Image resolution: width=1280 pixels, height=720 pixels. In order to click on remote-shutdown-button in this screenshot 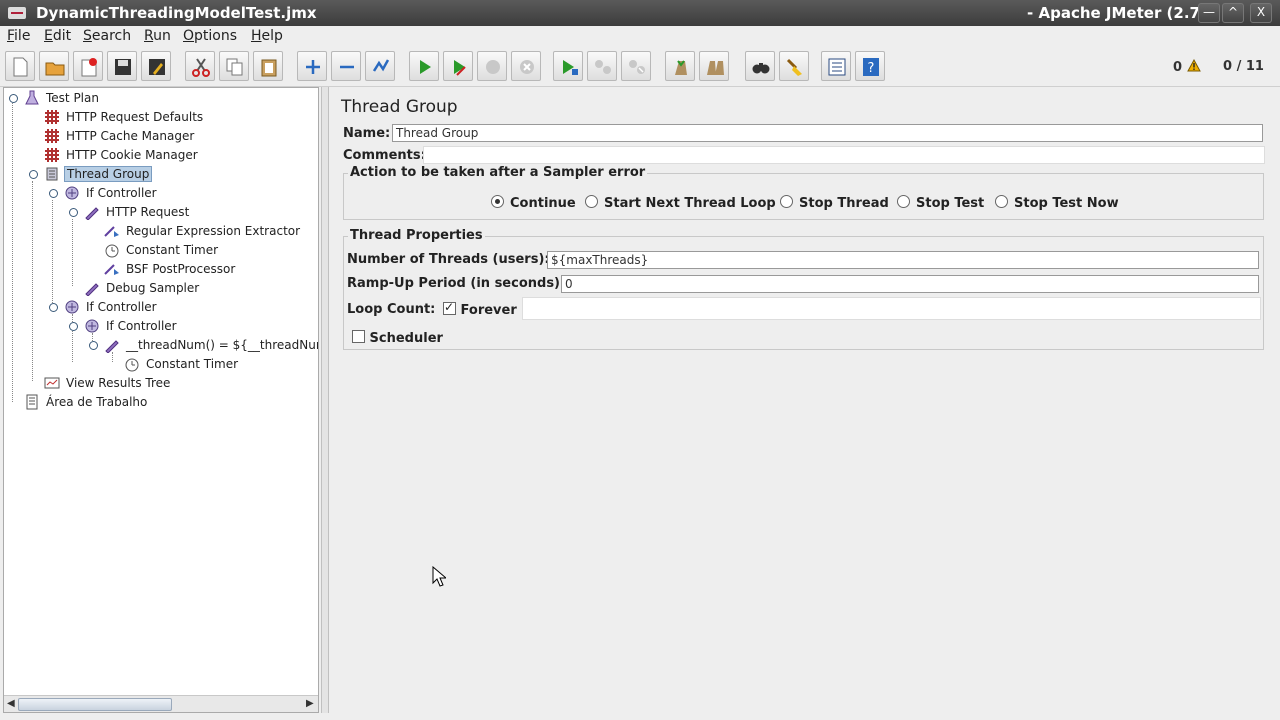, I will do `click(636, 66)`.